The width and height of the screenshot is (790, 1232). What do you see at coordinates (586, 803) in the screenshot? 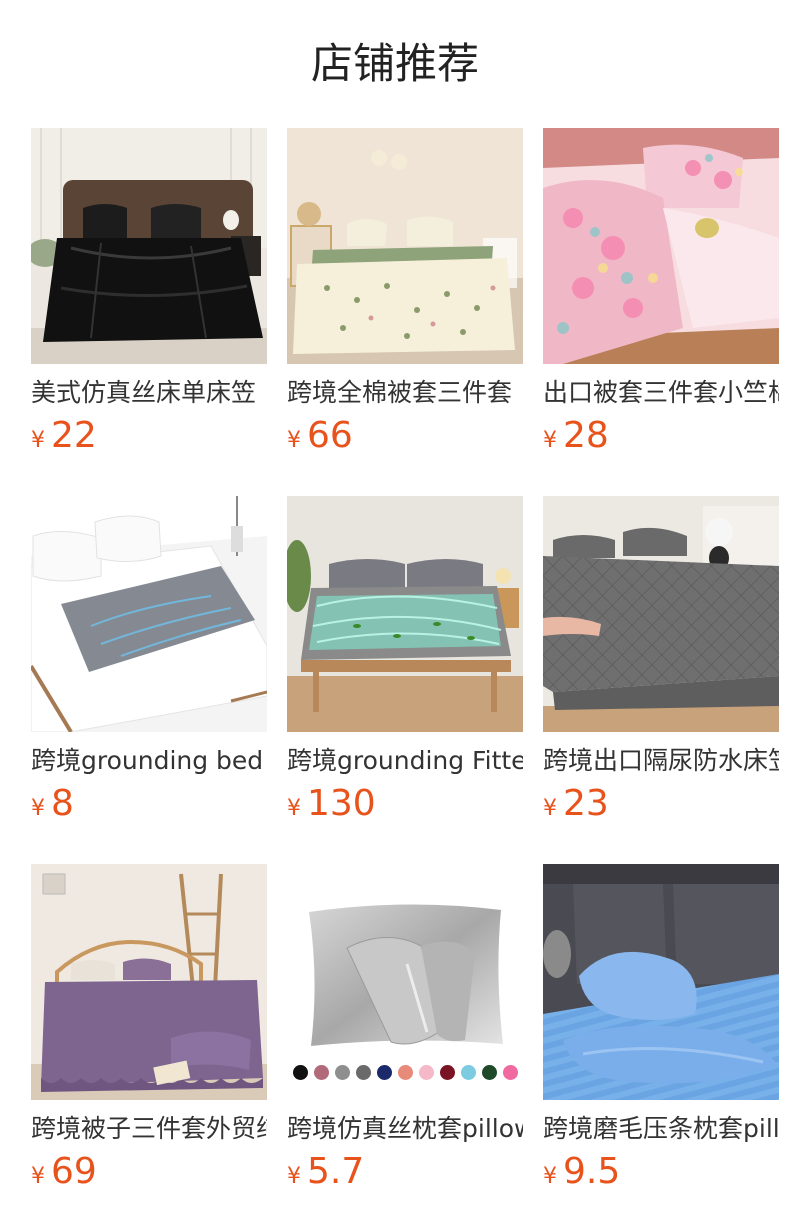
I see `price-amount: 23` at bounding box center [586, 803].